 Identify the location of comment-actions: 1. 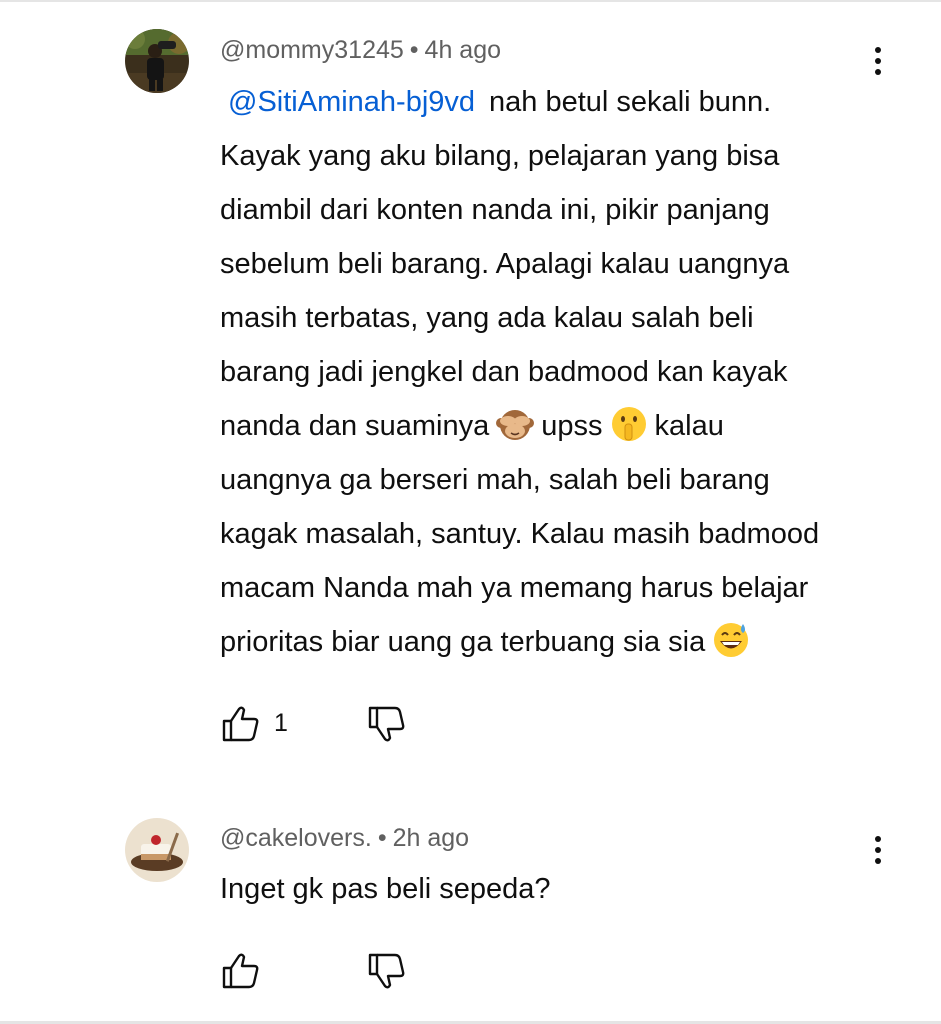
(430, 725).